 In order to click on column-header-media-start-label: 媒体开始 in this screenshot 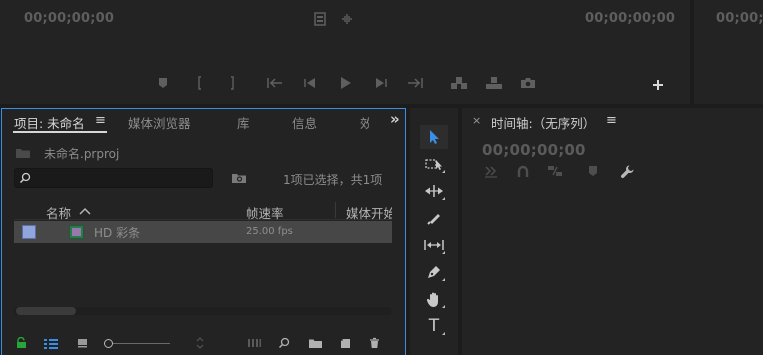, I will do `click(369, 213)`.